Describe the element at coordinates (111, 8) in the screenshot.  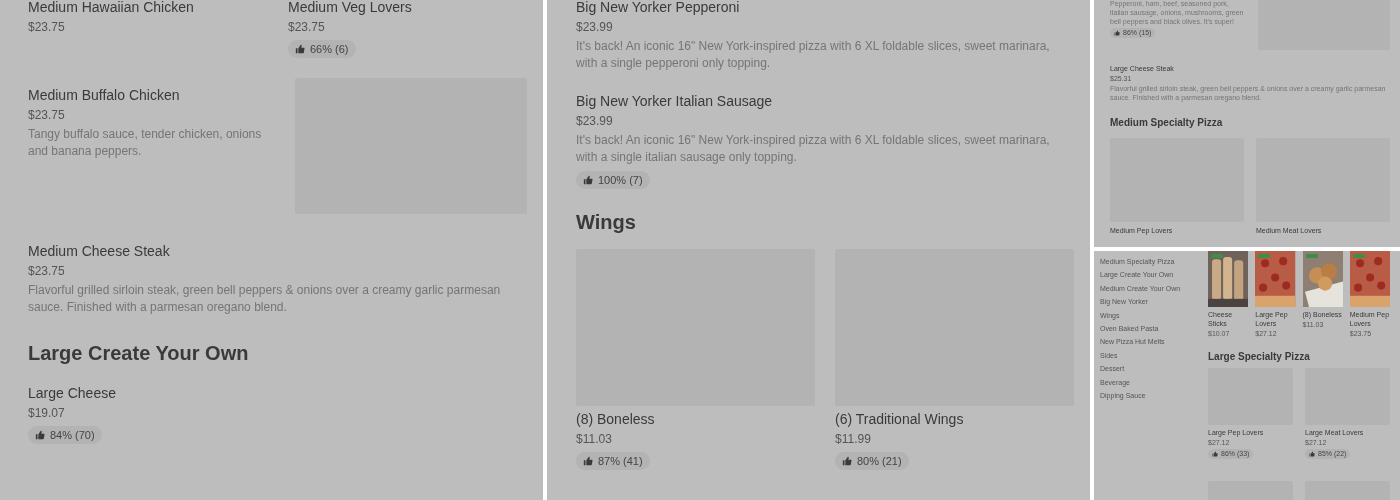
I see `item-name: Medium Hawaiian Chicken` at that location.